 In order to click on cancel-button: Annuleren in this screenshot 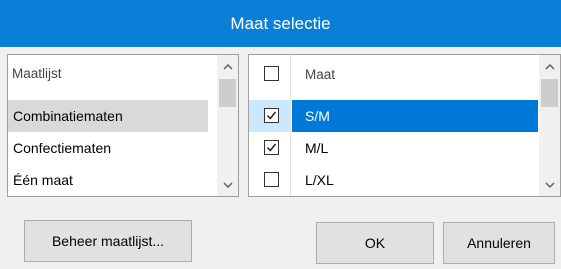, I will do `click(499, 243)`.